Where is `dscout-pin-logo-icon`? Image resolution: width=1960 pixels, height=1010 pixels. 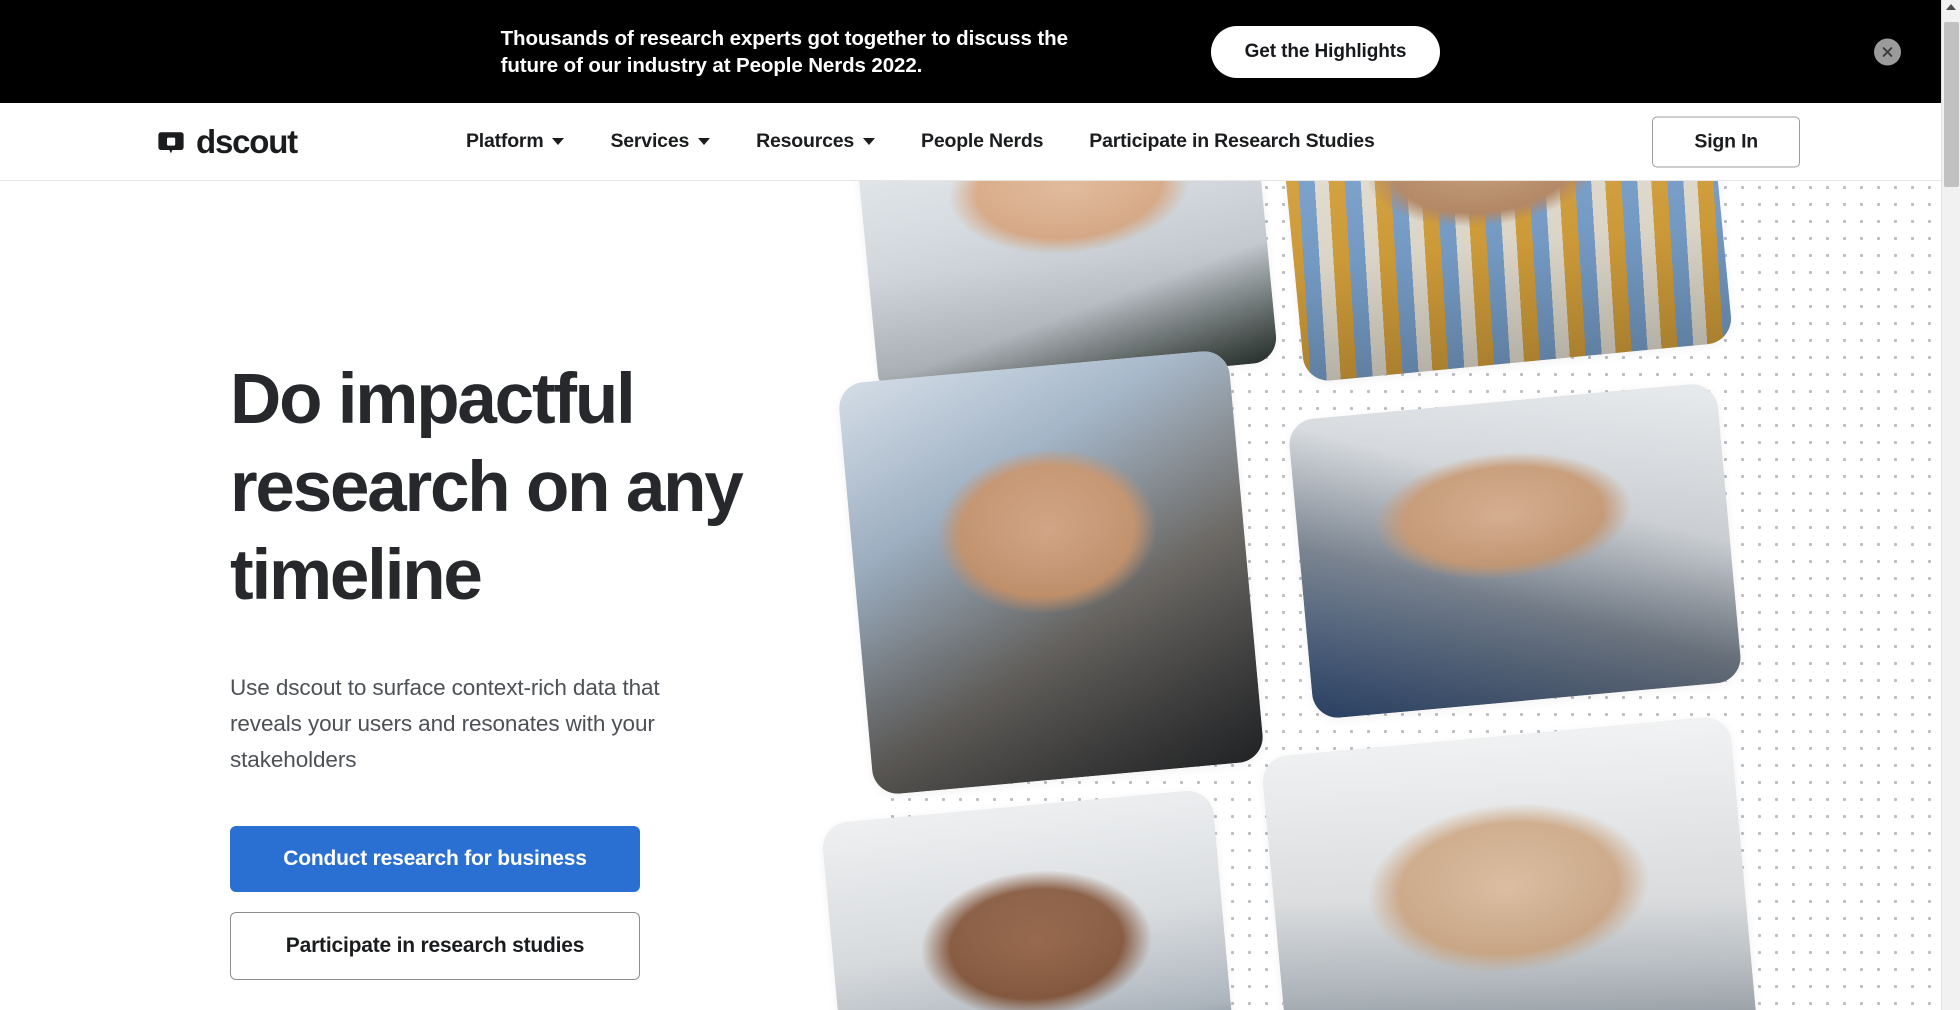 dscout-pin-logo-icon is located at coordinates (171, 142).